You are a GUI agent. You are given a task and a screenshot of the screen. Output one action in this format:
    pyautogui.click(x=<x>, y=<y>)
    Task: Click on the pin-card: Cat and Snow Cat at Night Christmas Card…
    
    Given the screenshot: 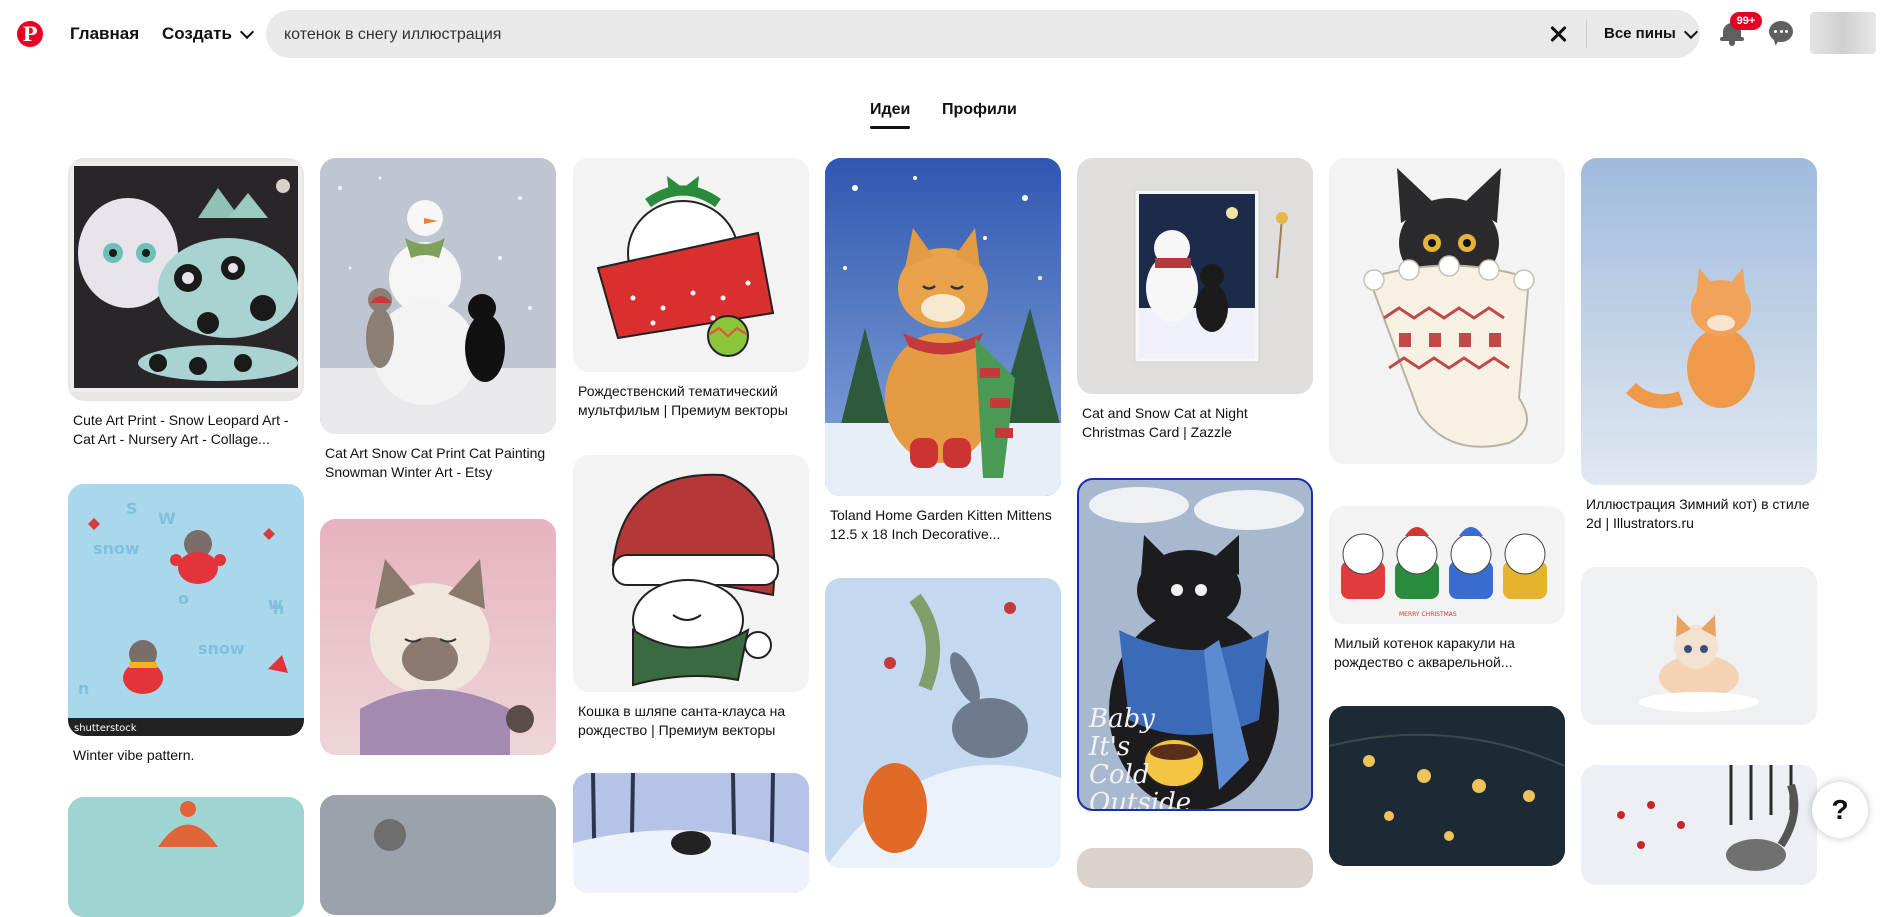 What is the action you would take?
    pyautogui.click(x=1195, y=300)
    